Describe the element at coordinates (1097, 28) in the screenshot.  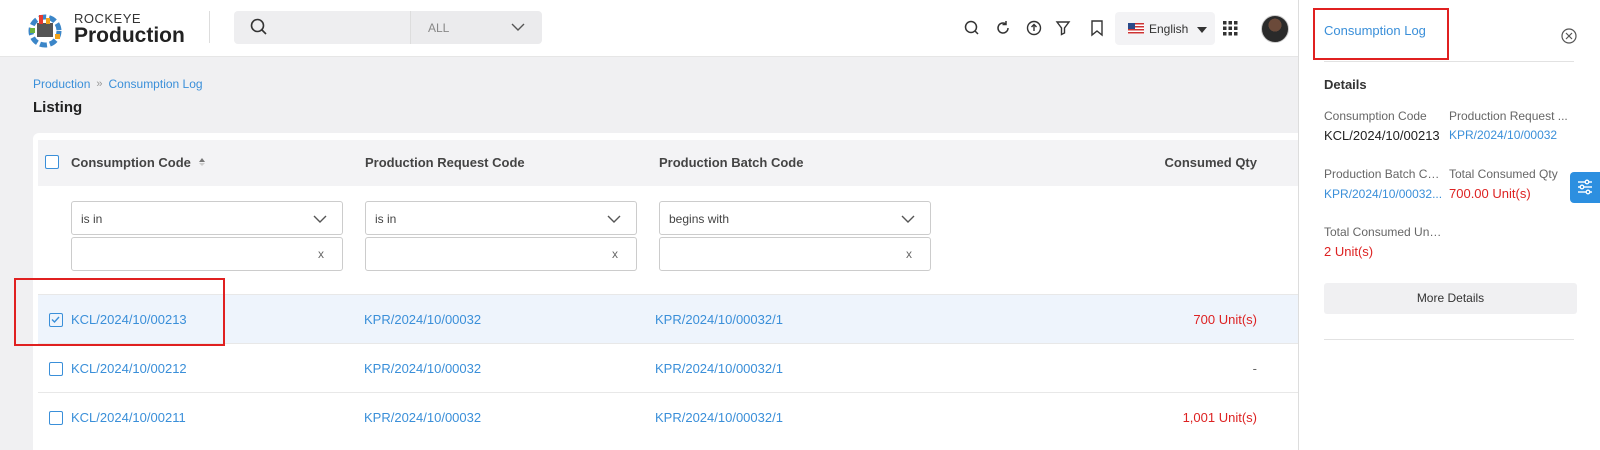
I see `bookmark-icon` at that location.